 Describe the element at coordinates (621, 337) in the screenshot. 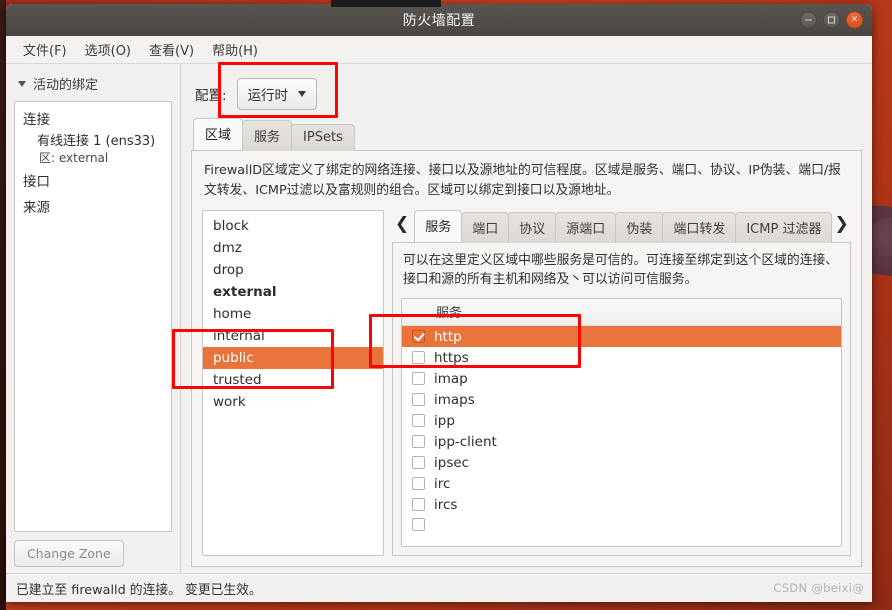

I see `service-row-http: http` at that location.